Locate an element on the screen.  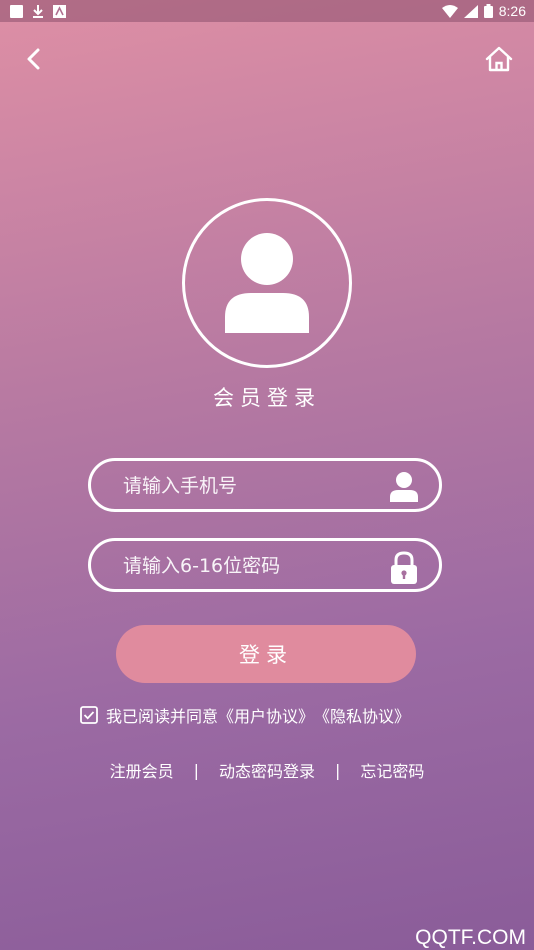
avatar is located at coordinates (267, 283).